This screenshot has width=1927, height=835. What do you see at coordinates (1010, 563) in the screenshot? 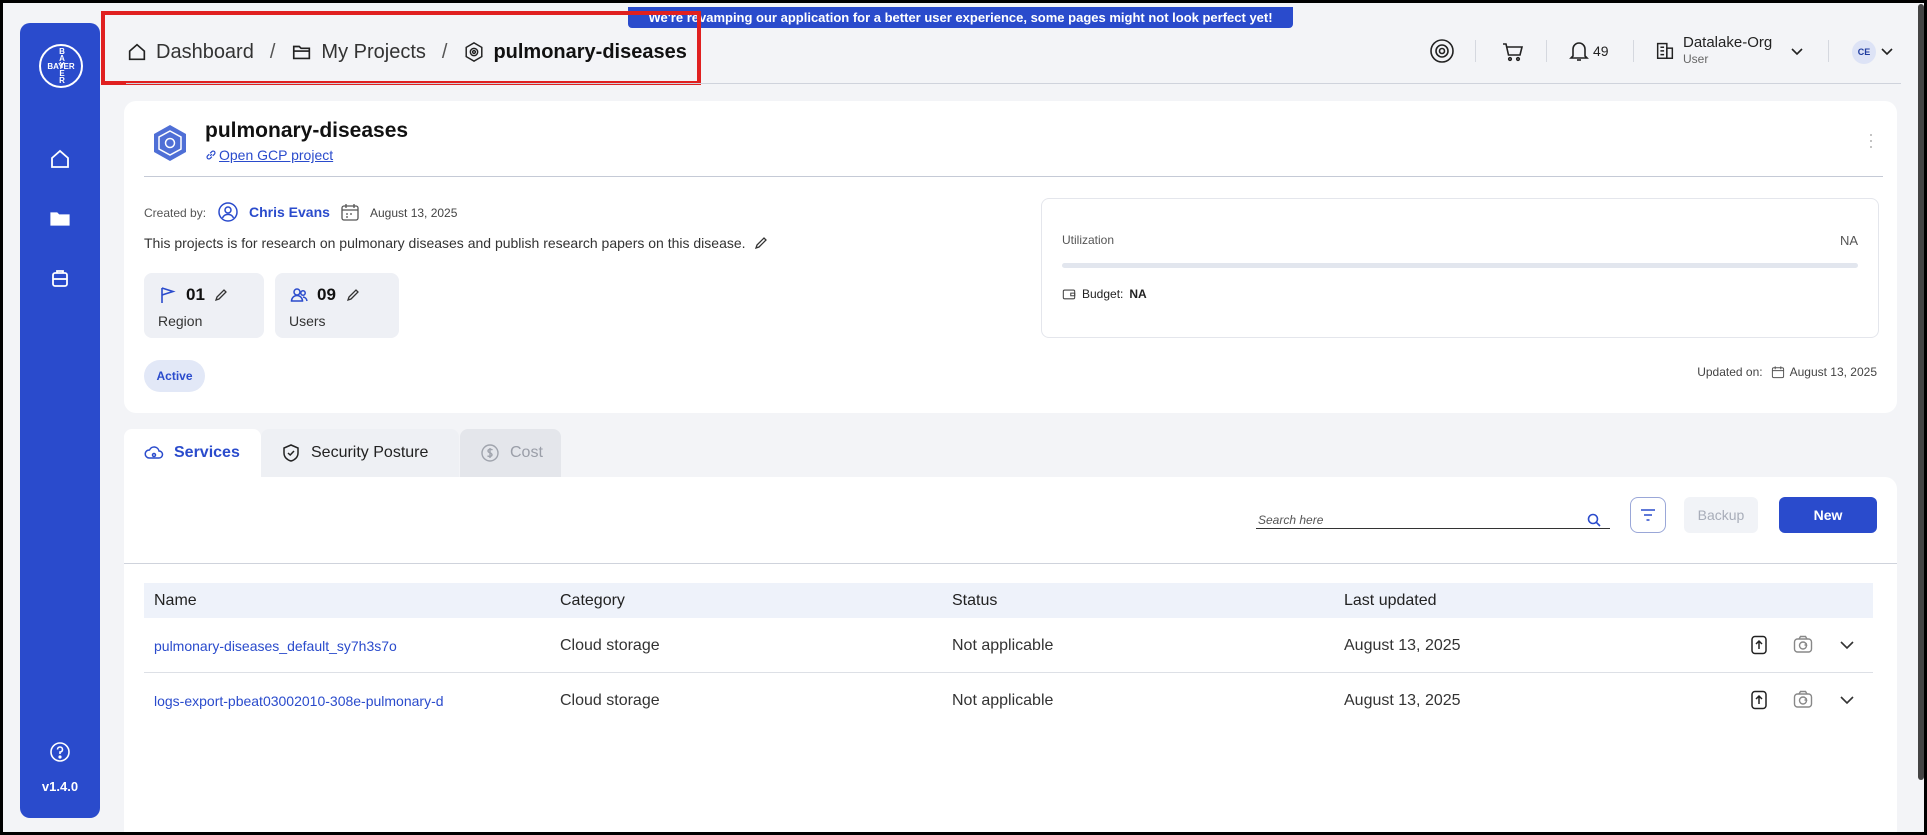
I see `panel-divider` at bounding box center [1010, 563].